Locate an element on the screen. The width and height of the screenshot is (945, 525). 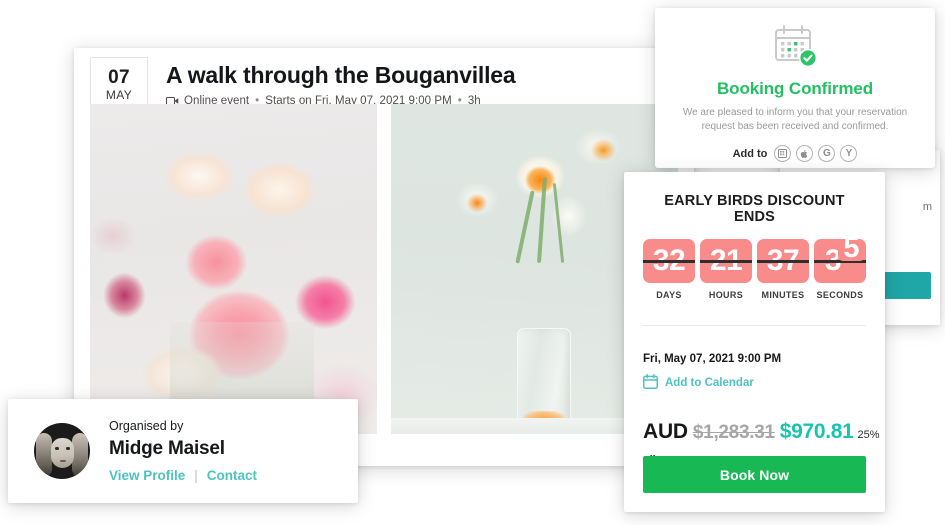
add-to-calendar-providers: Add to G Y is located at coordinates (795, 153).